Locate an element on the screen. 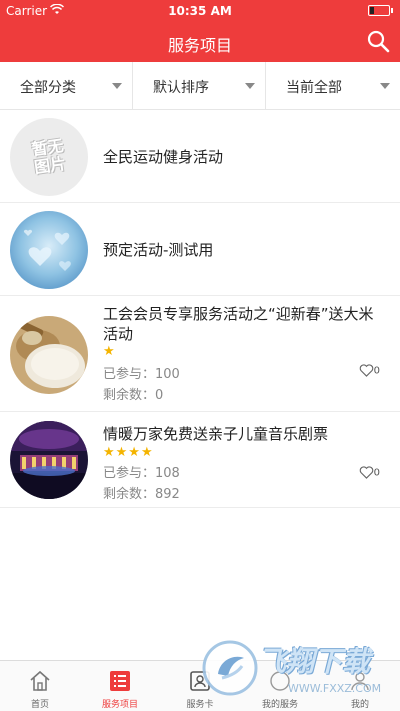 The width and height of the screenshot is (400, 711). clock: 10:35 AM is located at coordinates (200, 11).